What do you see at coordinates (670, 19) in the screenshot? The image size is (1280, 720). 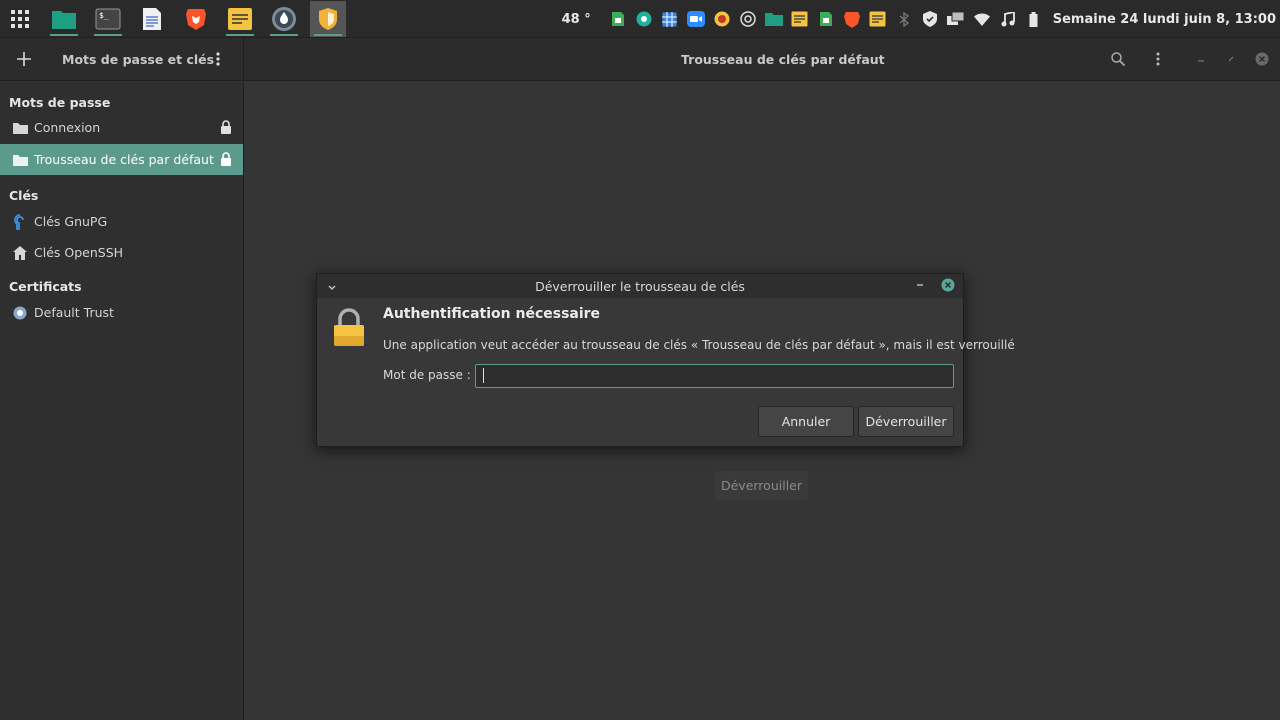 I see `calculator-tray-icon` at bounding box center [670, 19].